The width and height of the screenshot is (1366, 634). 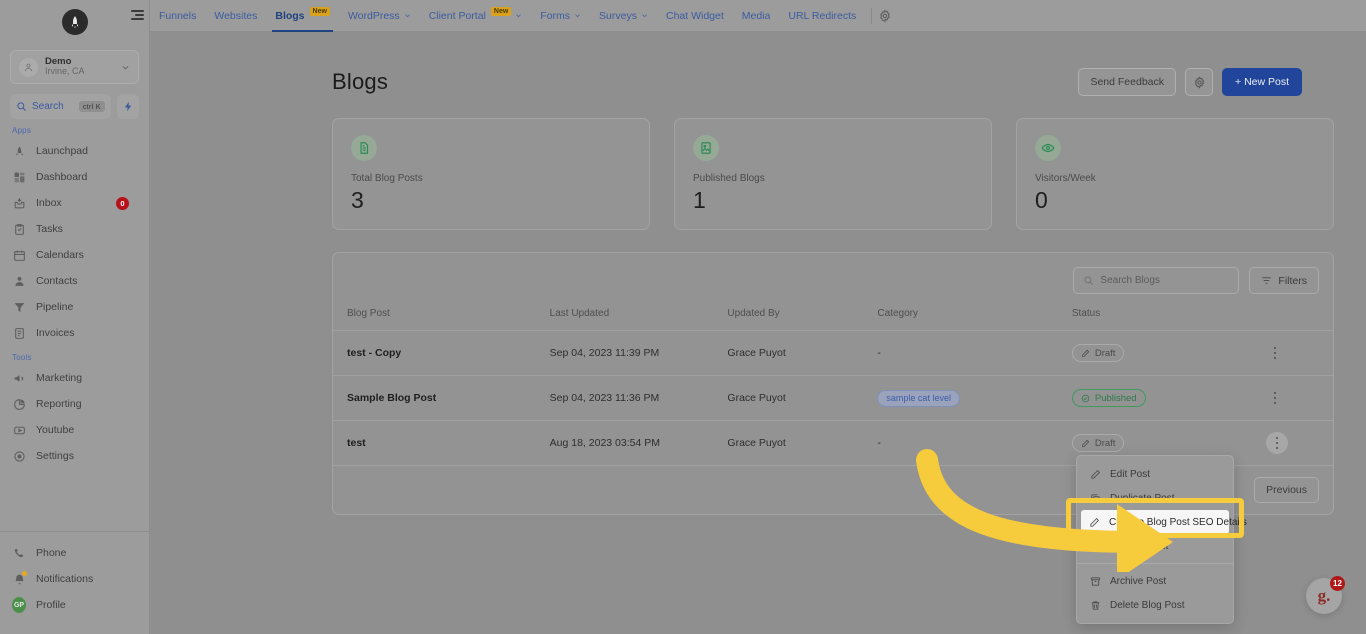 I want to click on cell-actions, so click(x=1299, y=398).